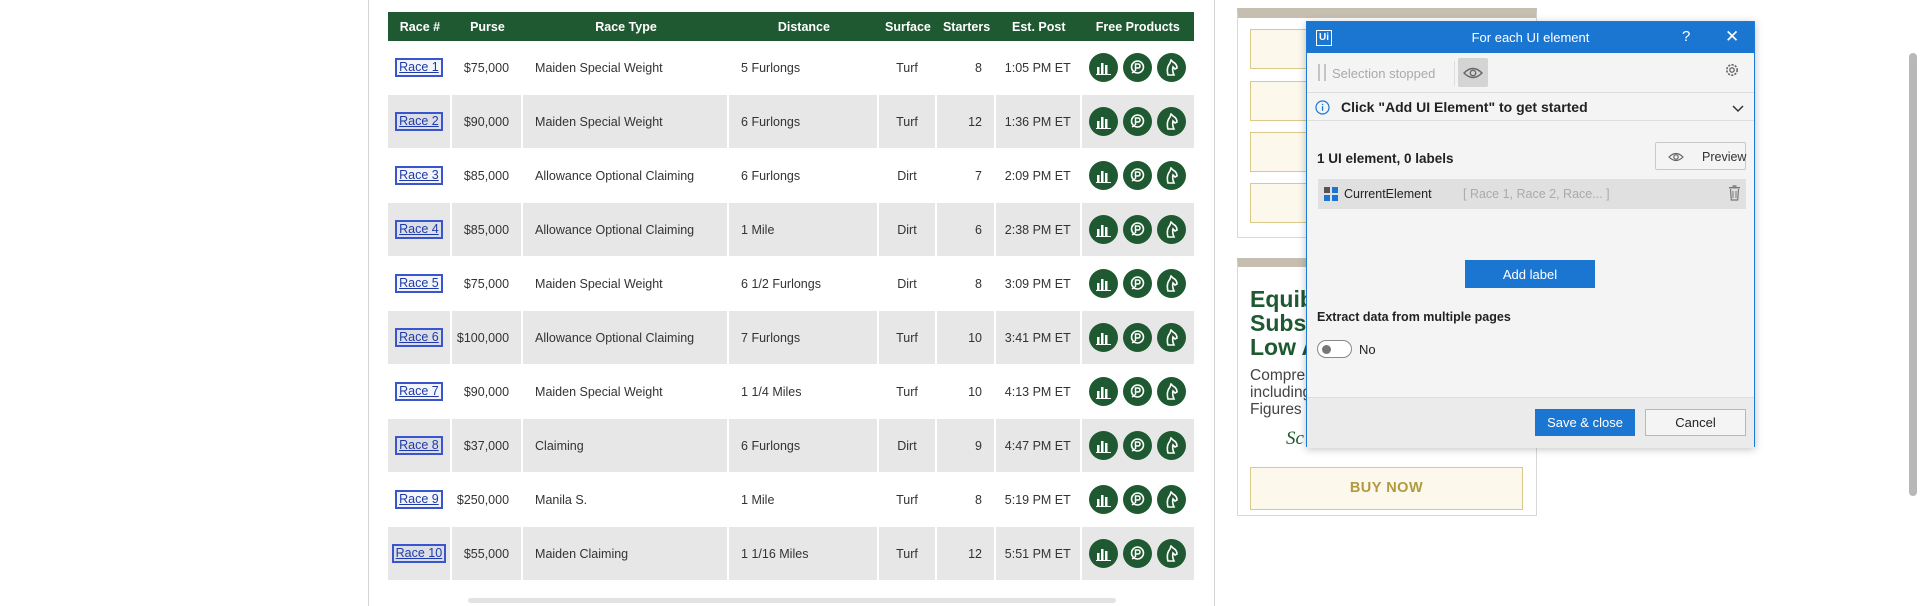 The image size is (1920, 606). Describe the element at coordinates (966, 554) in the screenshot. I see `starters-cell: 12` at that location.